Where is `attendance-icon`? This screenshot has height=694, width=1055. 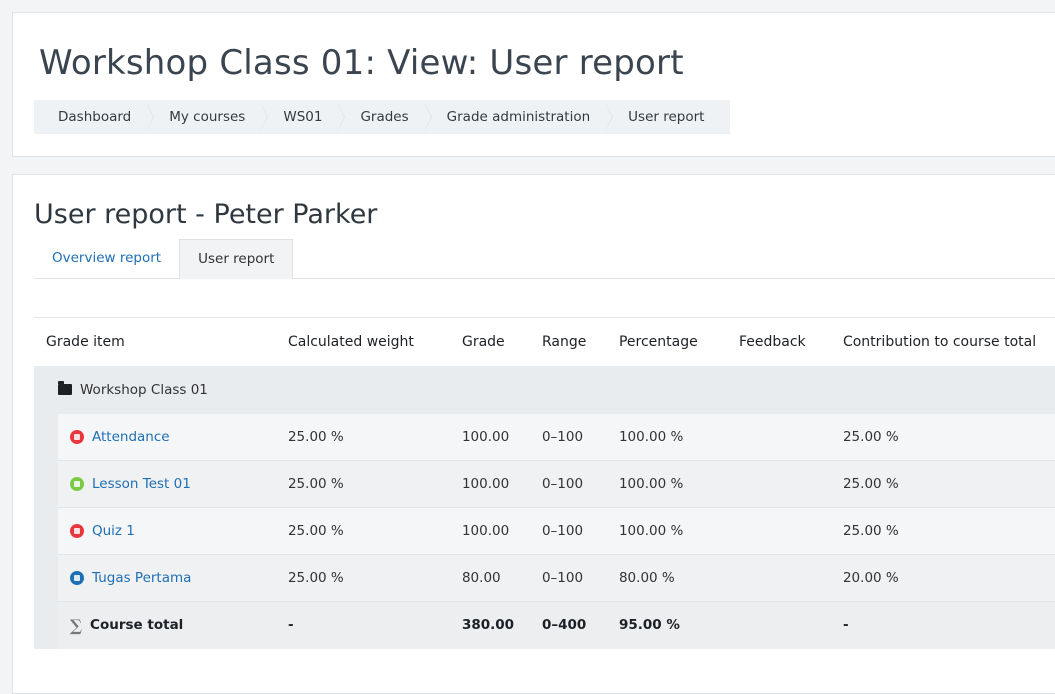
attendance-icon is located at coordinates (77, 436).